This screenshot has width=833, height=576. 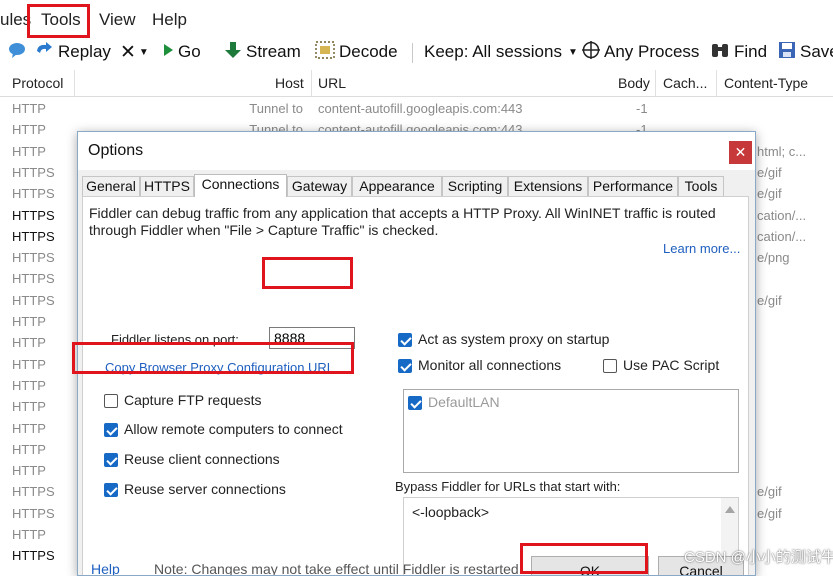 I want to click on tab-extensions: Extensions, so click(x=548, y=186).